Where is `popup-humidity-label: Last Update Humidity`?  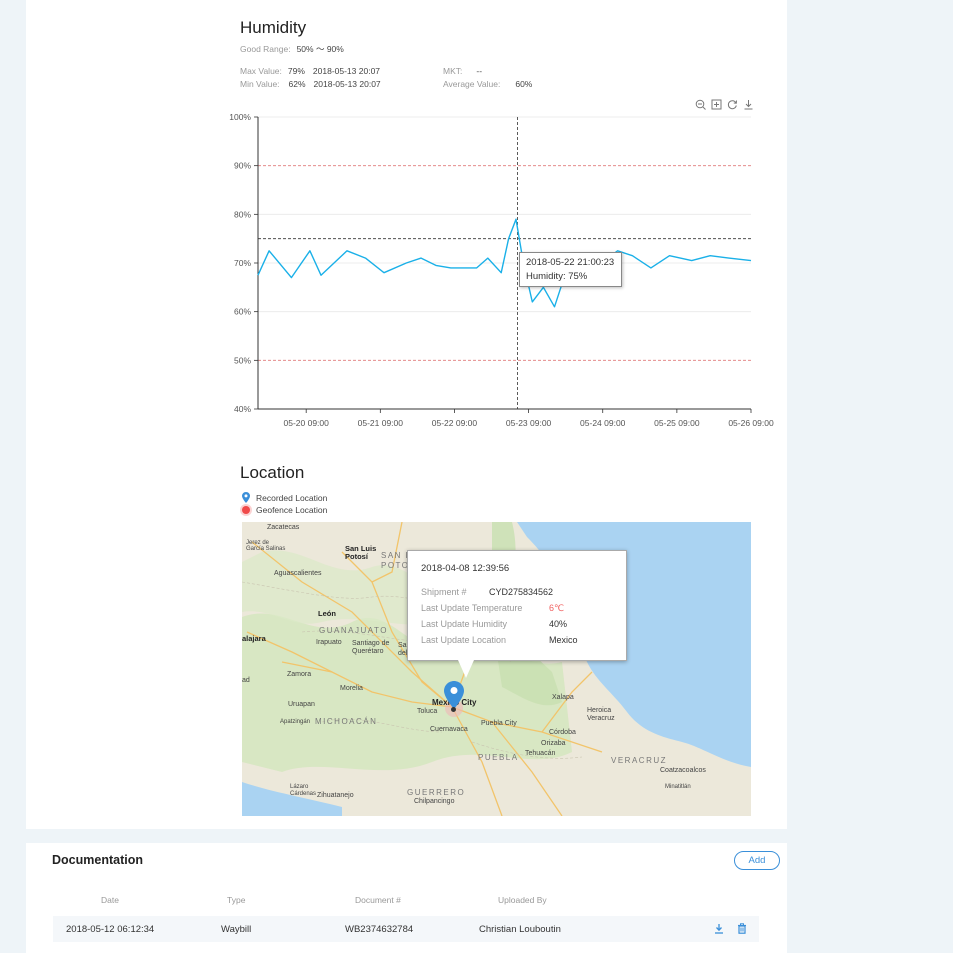 popup-humidity-label: Last Update Humidity is located at coordinates (464, 624).